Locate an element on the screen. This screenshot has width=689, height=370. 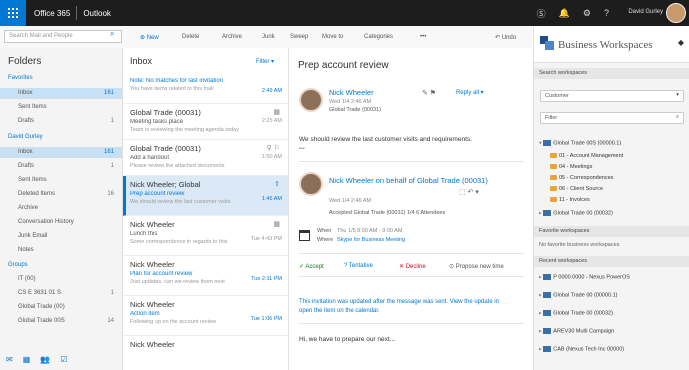
reply-all-button: Reply all ▾ is located at coordinates (470, 92).